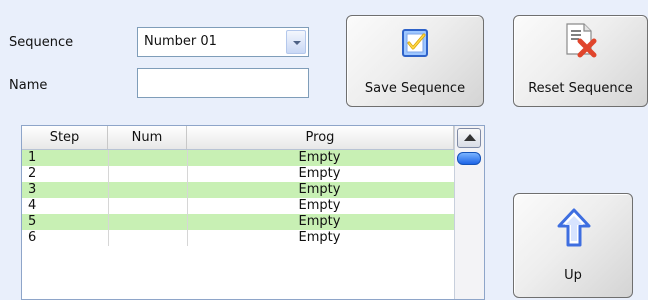 This screenshot has height=300, width=648. What do you see at coordinates (580, 88) in the screenshot?
I see `reset-sequence-label: Reset Sequence` at bounding box center [580, 88].